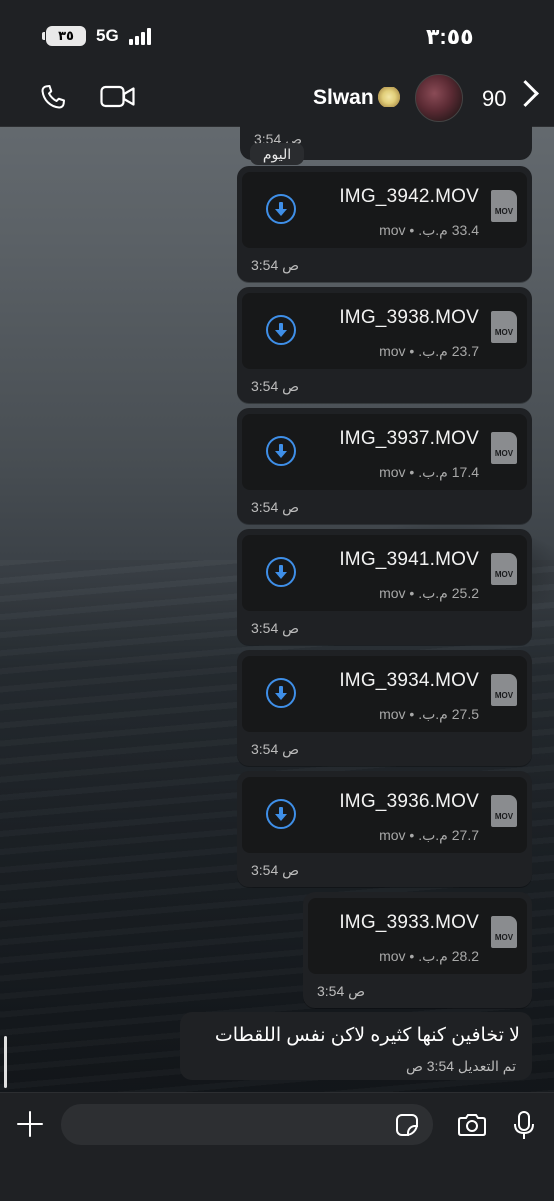  I want to click on file-meta: 33.4 م.ب. • mov, so click(429, 230).